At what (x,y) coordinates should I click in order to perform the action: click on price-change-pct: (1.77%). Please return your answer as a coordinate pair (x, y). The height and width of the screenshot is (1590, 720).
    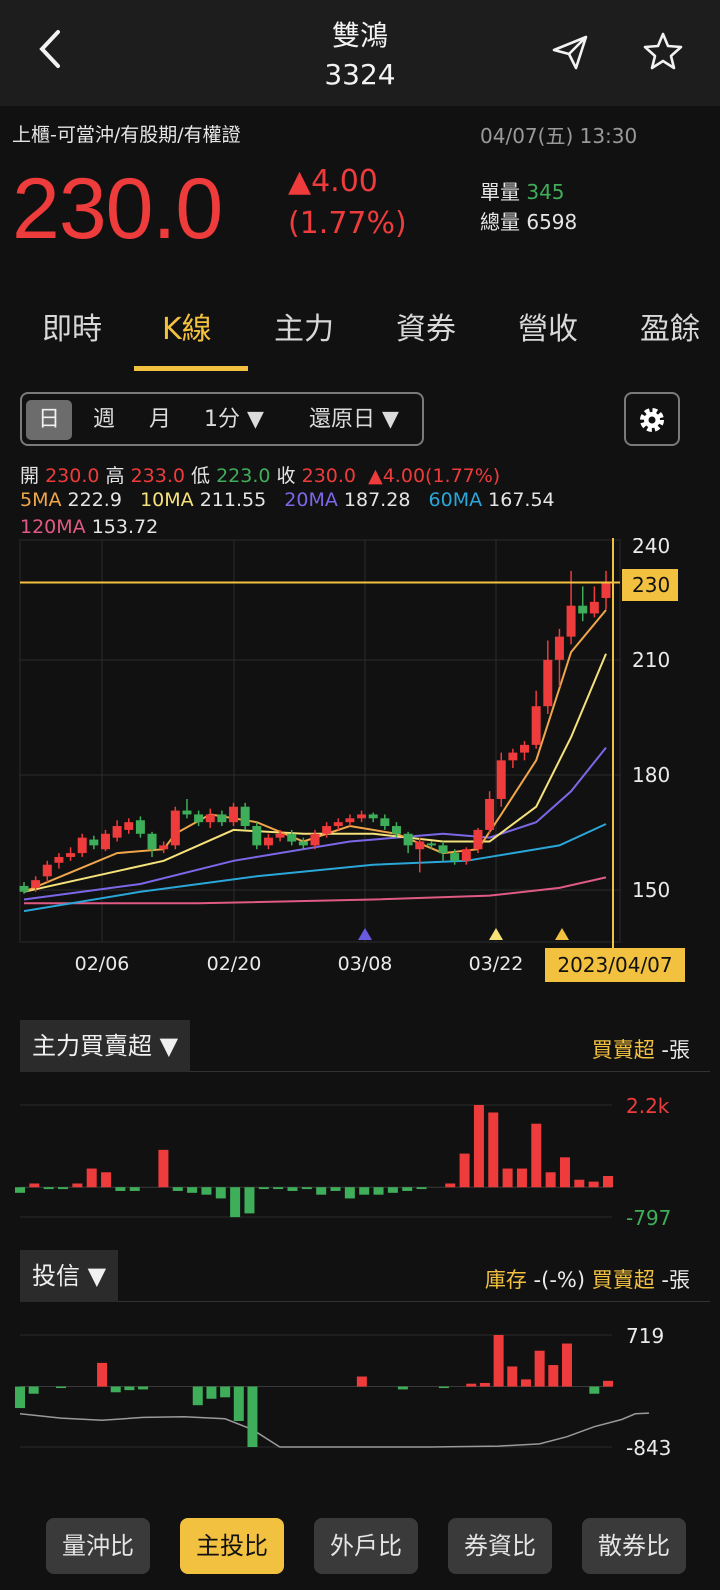
    Looking at the image, I should click on (347, 223).